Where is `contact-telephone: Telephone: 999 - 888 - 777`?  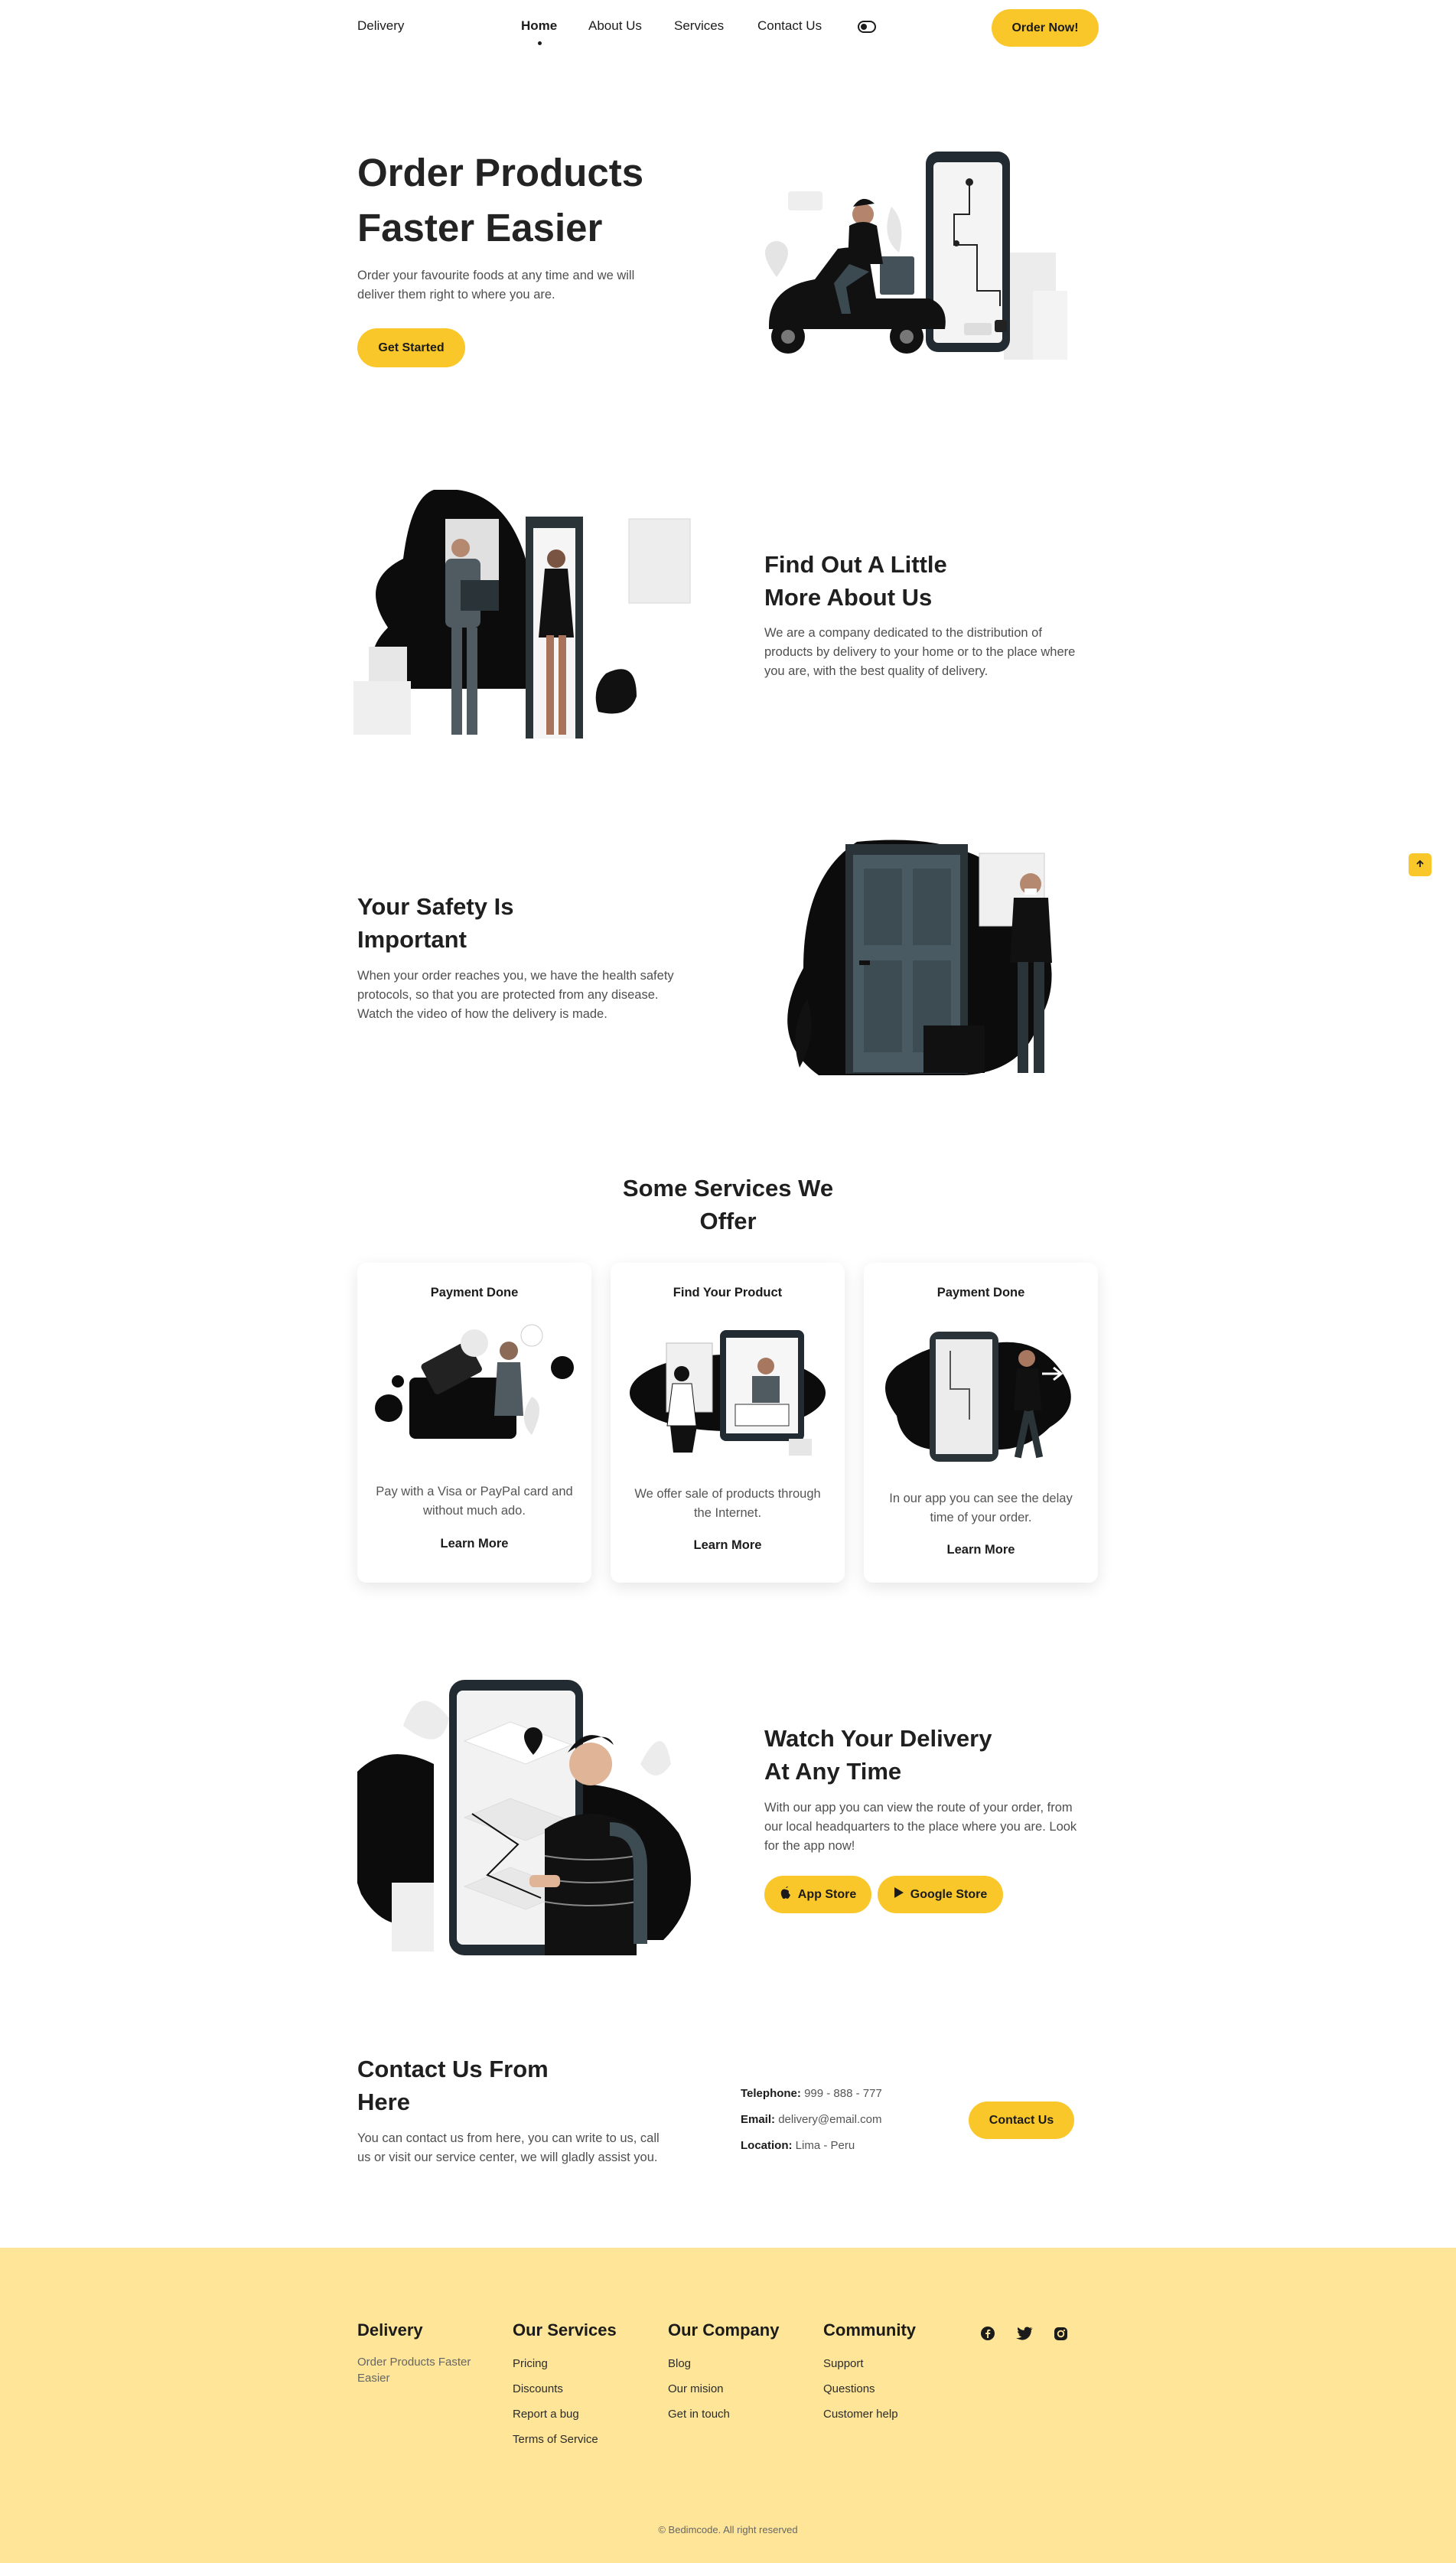 contact-telephone: Telephone: 999 - 888 - 777 is located at coordinates (811, 2093).